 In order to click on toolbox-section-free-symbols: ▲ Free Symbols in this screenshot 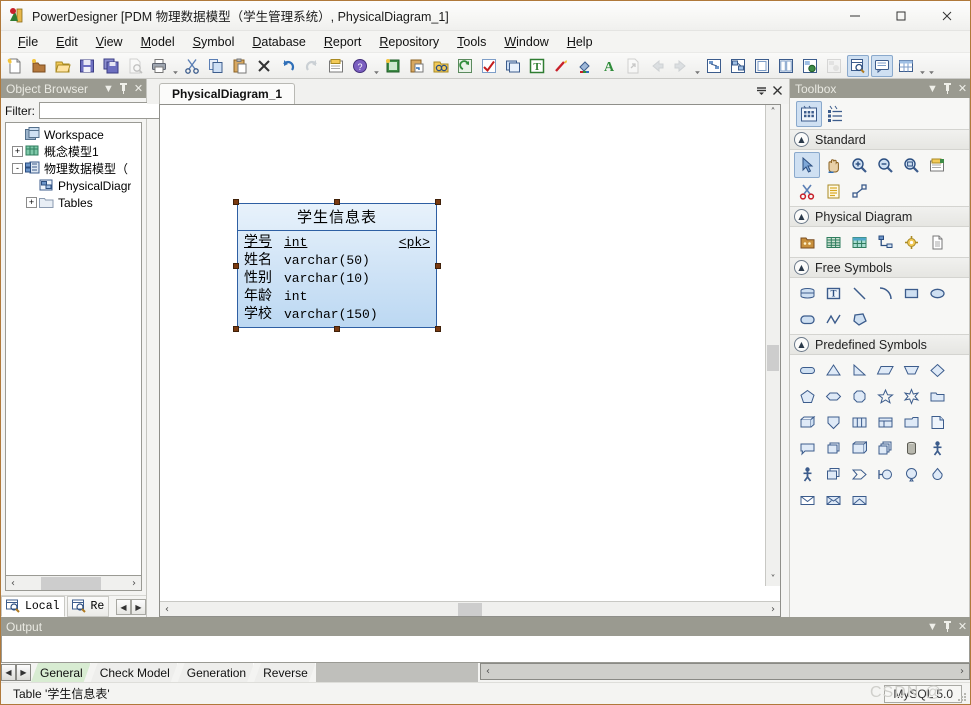, I will do `click(879, 267)`.